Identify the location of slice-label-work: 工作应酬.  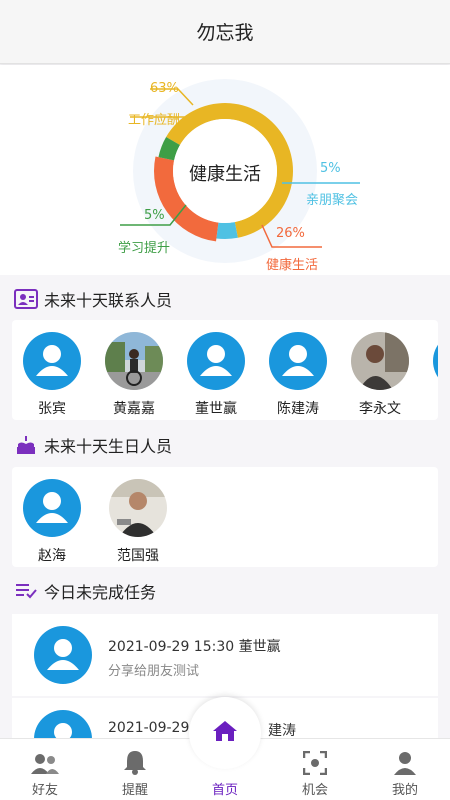
(154, 120).